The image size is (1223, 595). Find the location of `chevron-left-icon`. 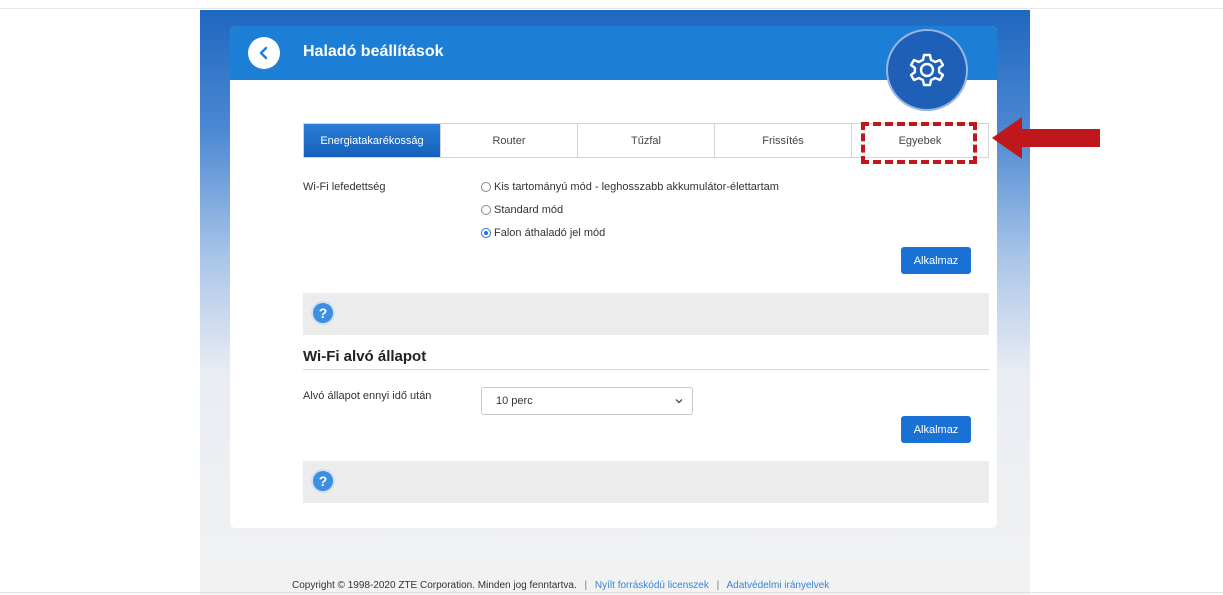

chevron-left-icon is located at coordinates (263, 53).